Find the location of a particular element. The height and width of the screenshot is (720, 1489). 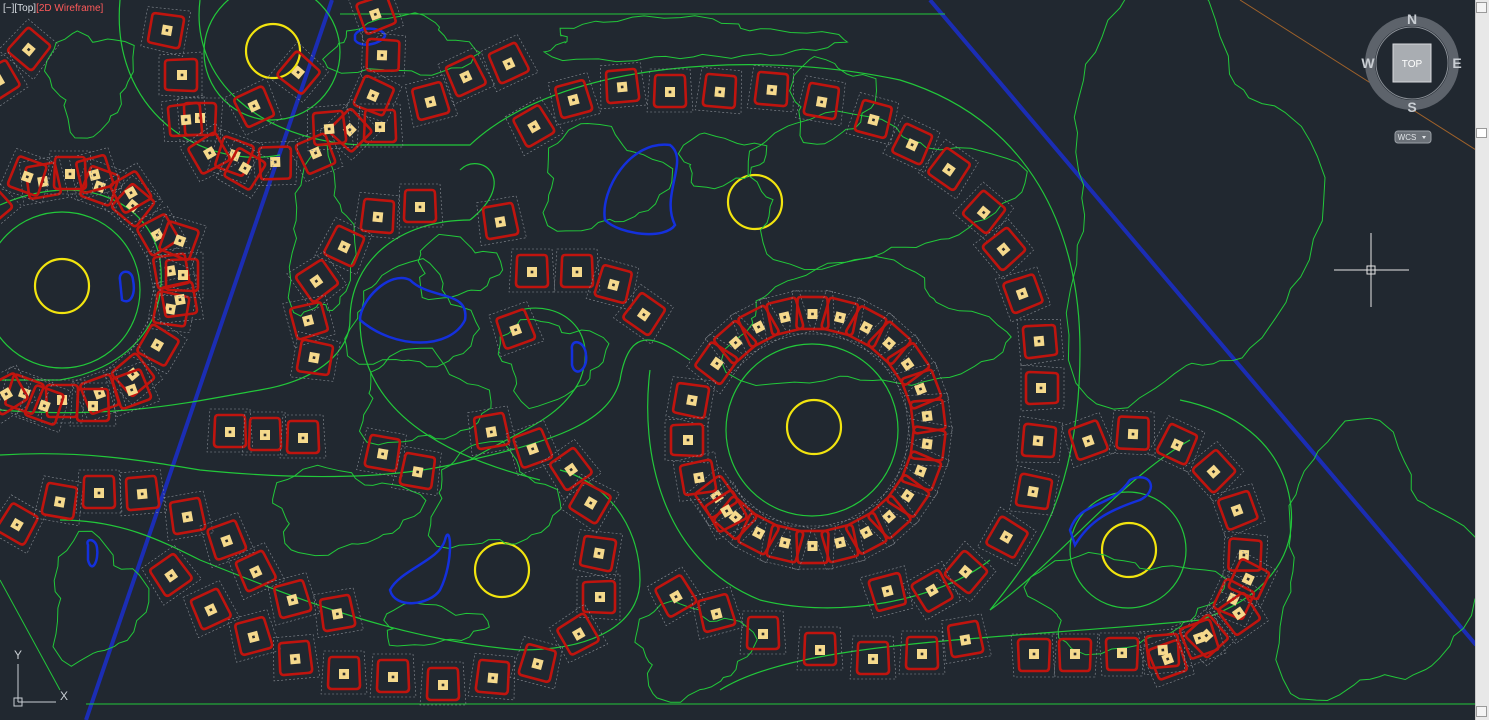

view-menu-button: [Top] is located at coordinates (25, 8).